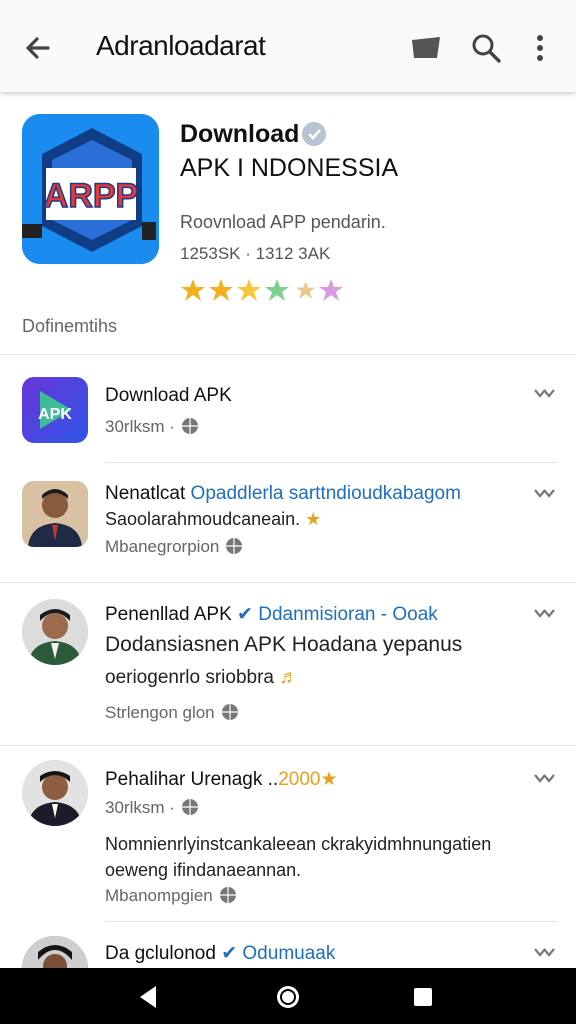 The width and height of the screenshot is (576, 1024). Describe the element at coordinates (289, 168) in the screenshot. I see `app-name-line2: APK I NDONESSIA` at that location.